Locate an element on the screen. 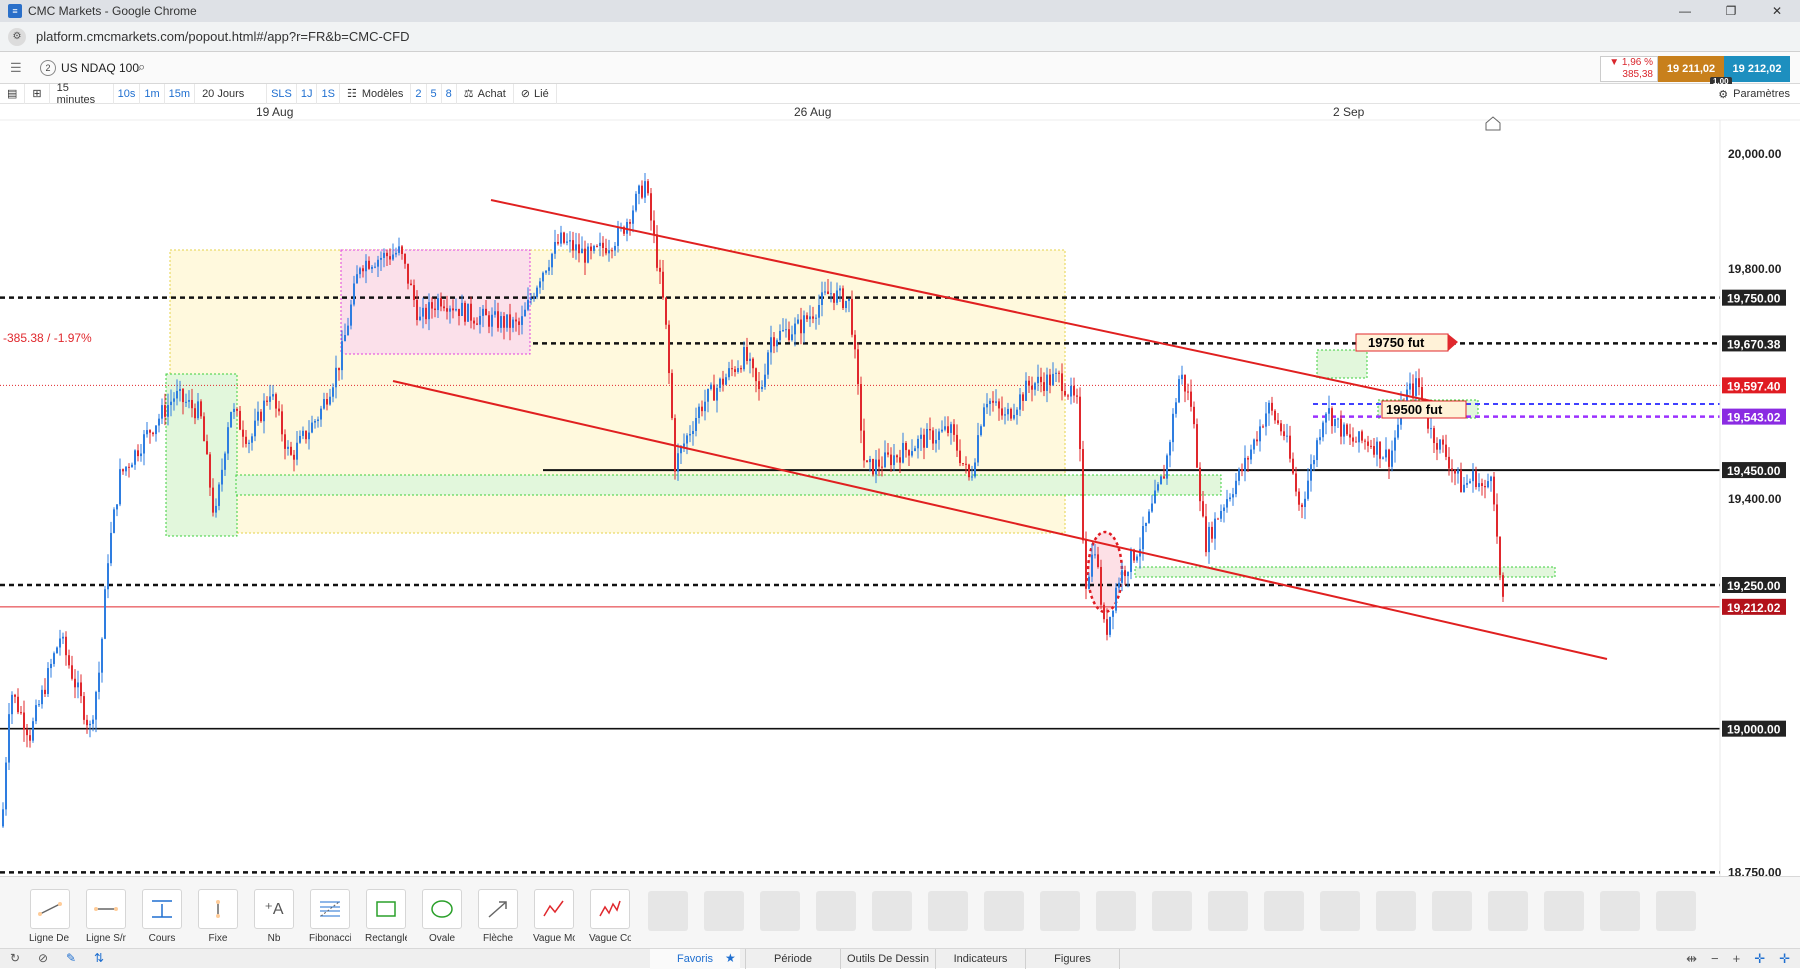 This screenshot has width=1800, height=969. oval-tool: Ovale is located at coordinates (442, 916).